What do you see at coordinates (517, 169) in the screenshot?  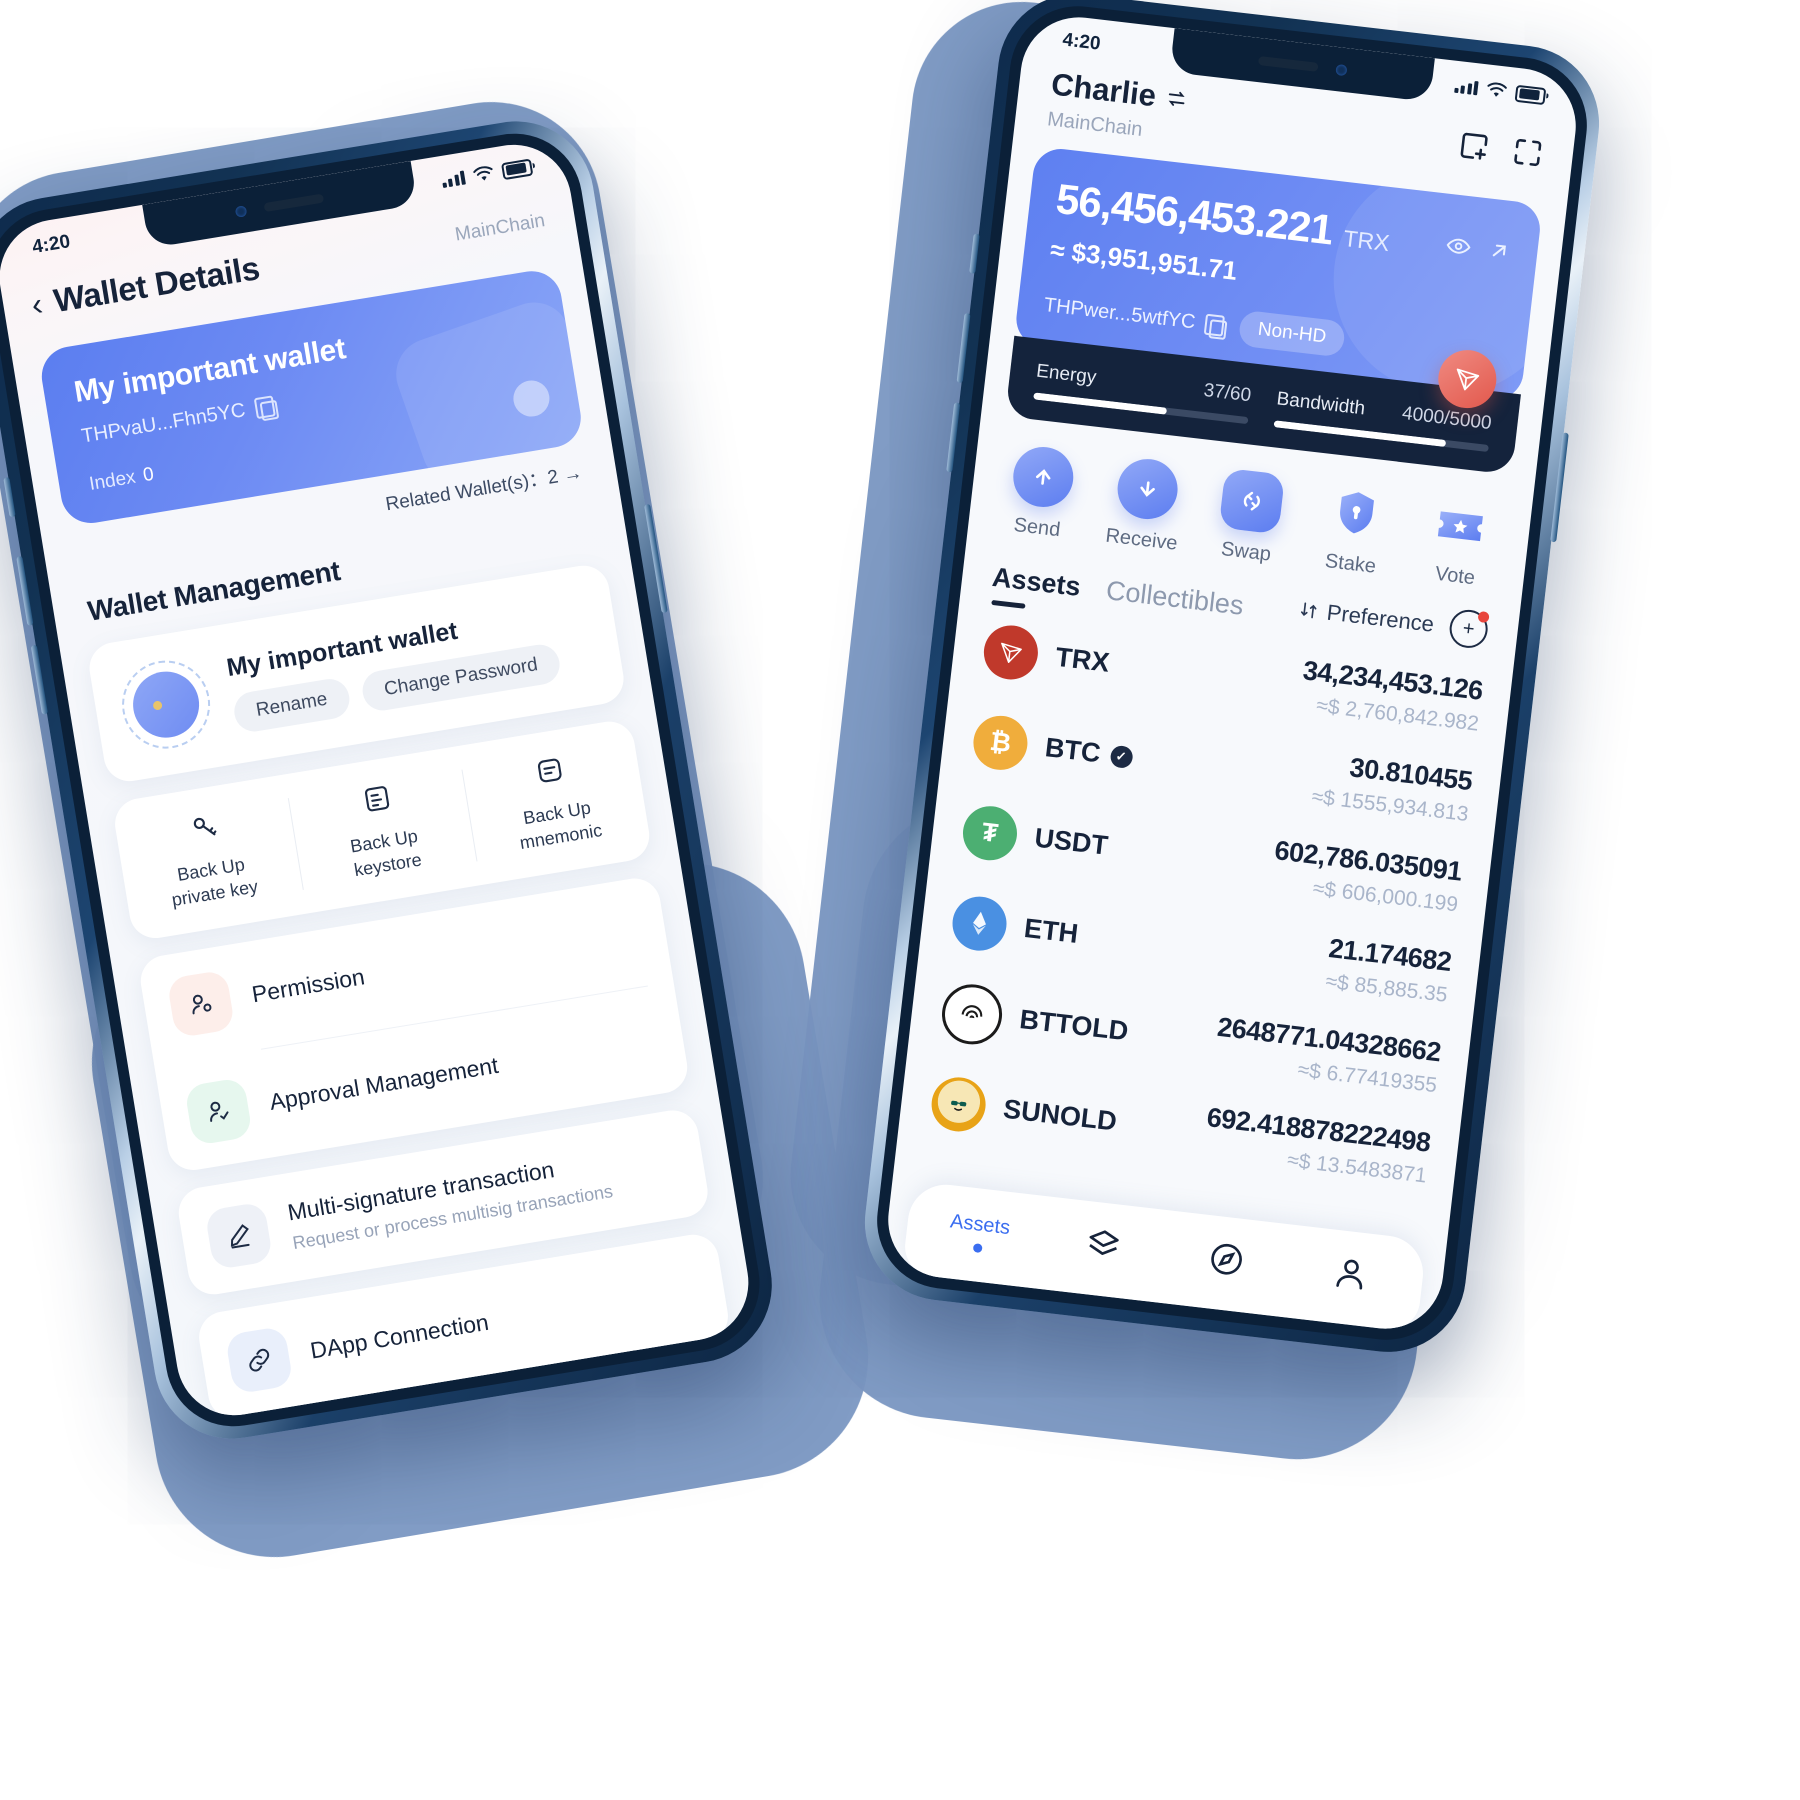 I see `battery-icon` at bounding box center [517, 169].